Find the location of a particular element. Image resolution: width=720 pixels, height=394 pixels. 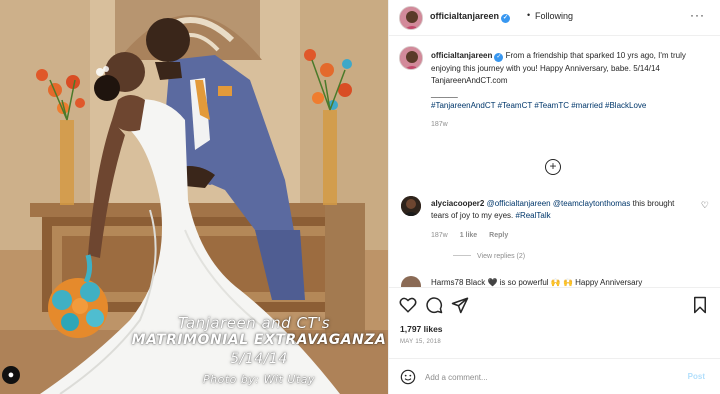

comment-like-heart-icon: ♡ is located at coordinates (705, 205).